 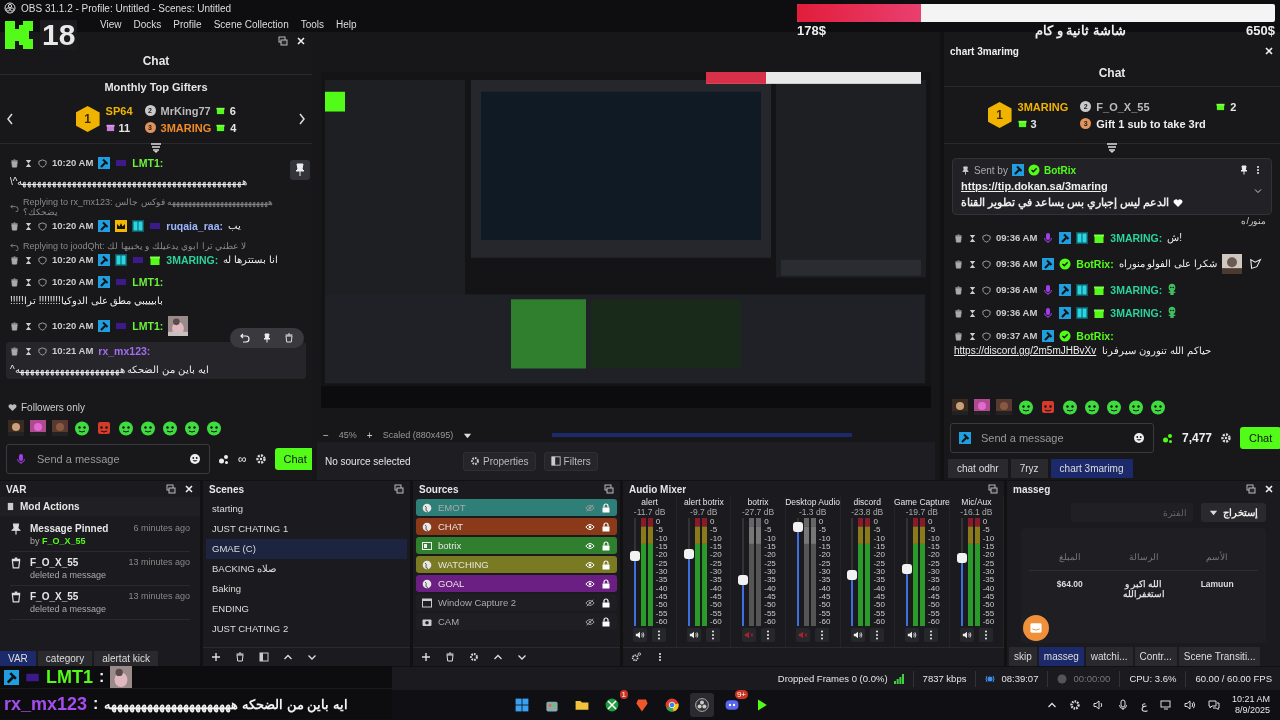 I want to click on dock-tab: VAR, so click(x=18, y=658).